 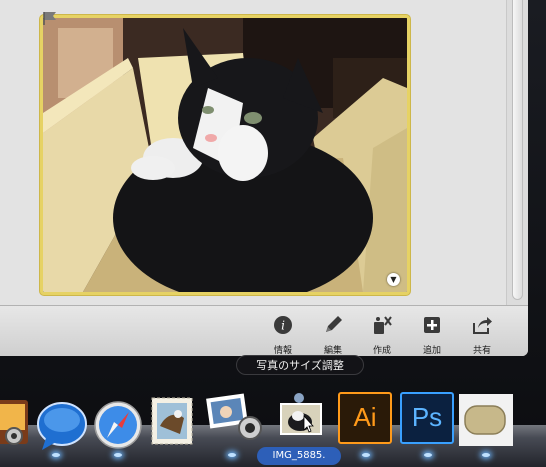 What do you see at coordinates (432, 335) in the screenshot?
I see `add-button: 追加` at bounding box center [432, 335].